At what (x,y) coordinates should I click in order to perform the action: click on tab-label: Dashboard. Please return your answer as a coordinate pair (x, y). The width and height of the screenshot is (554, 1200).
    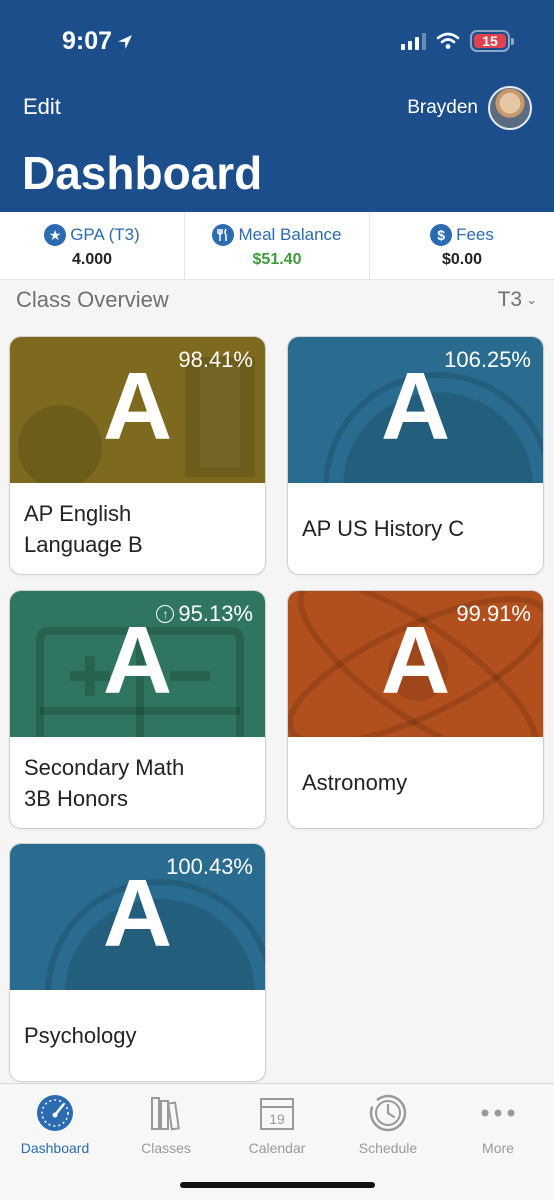
    Looking at the image, I should click on (55, 1148).